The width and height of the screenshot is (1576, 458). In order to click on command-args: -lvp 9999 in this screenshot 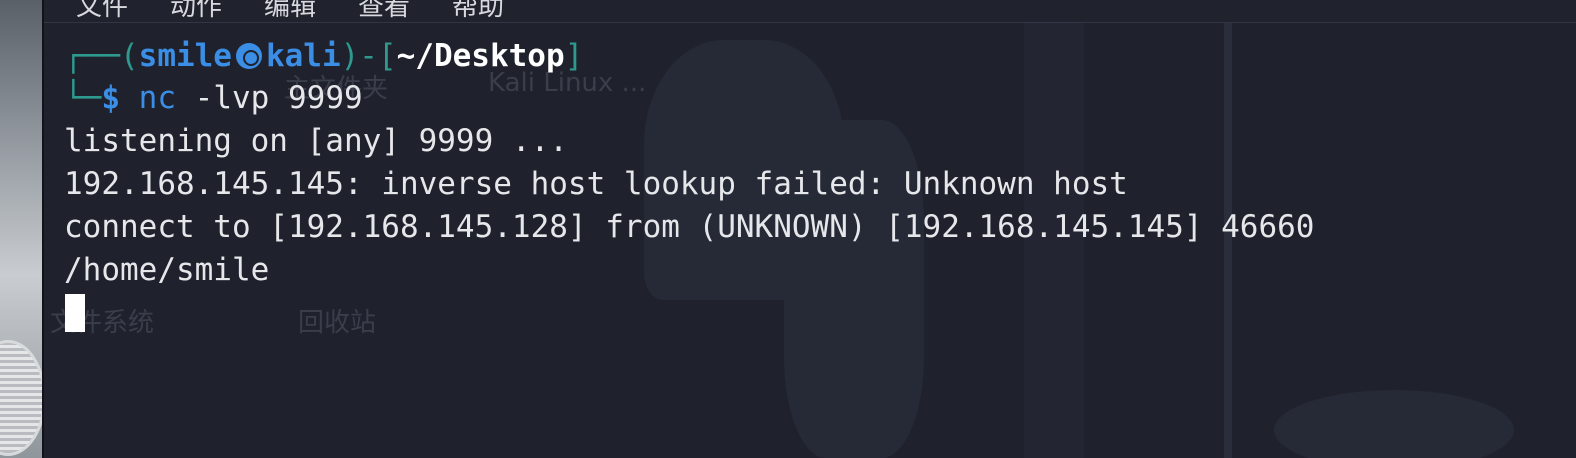, I will do `click(278, 98)`.